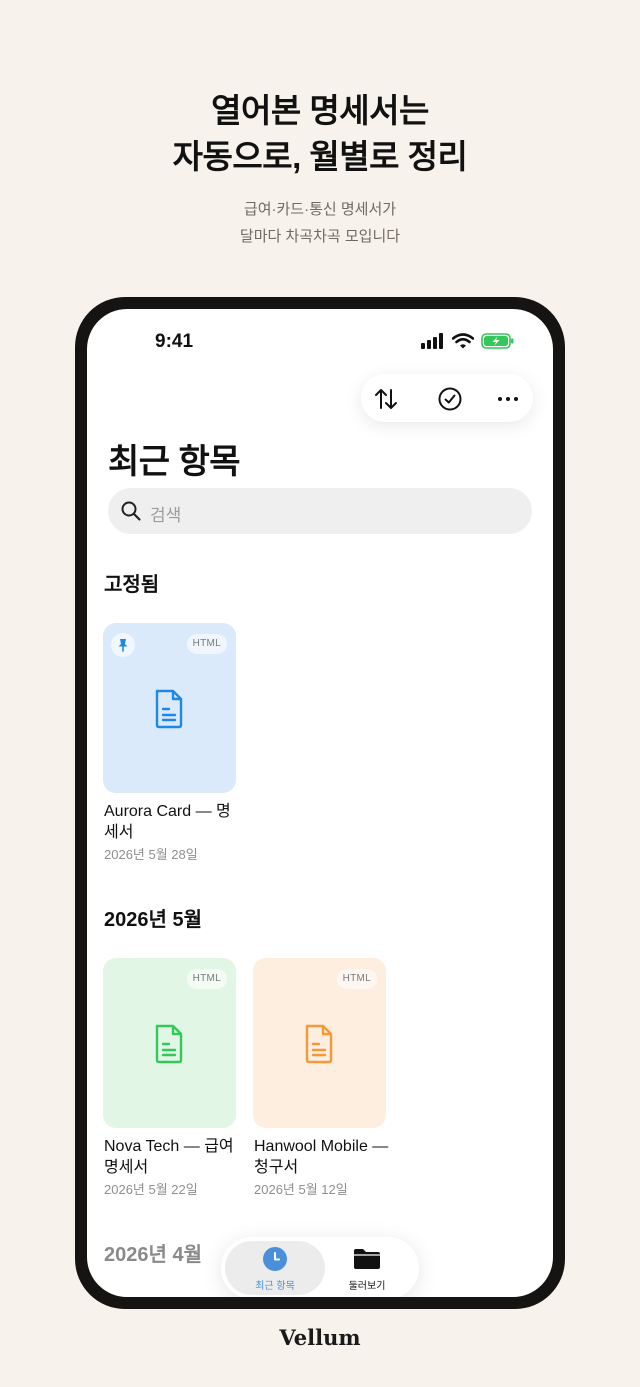 This screenshot has height=1387, width=640. I want to click on pin-icon, so click(123, 645).